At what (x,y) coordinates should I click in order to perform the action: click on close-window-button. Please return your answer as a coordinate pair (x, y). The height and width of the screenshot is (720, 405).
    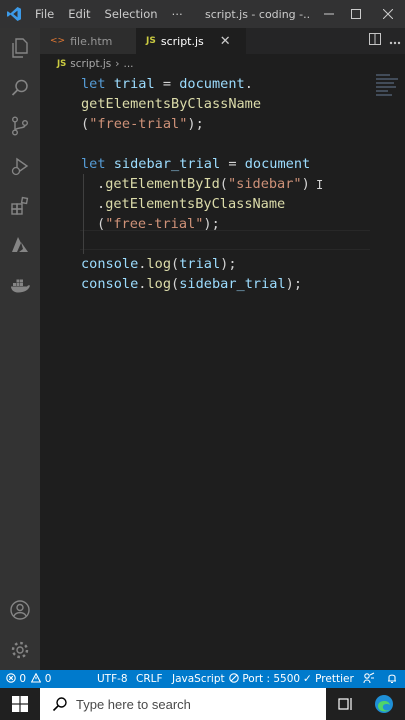
    Looking at the image, I should click on (387, 14).